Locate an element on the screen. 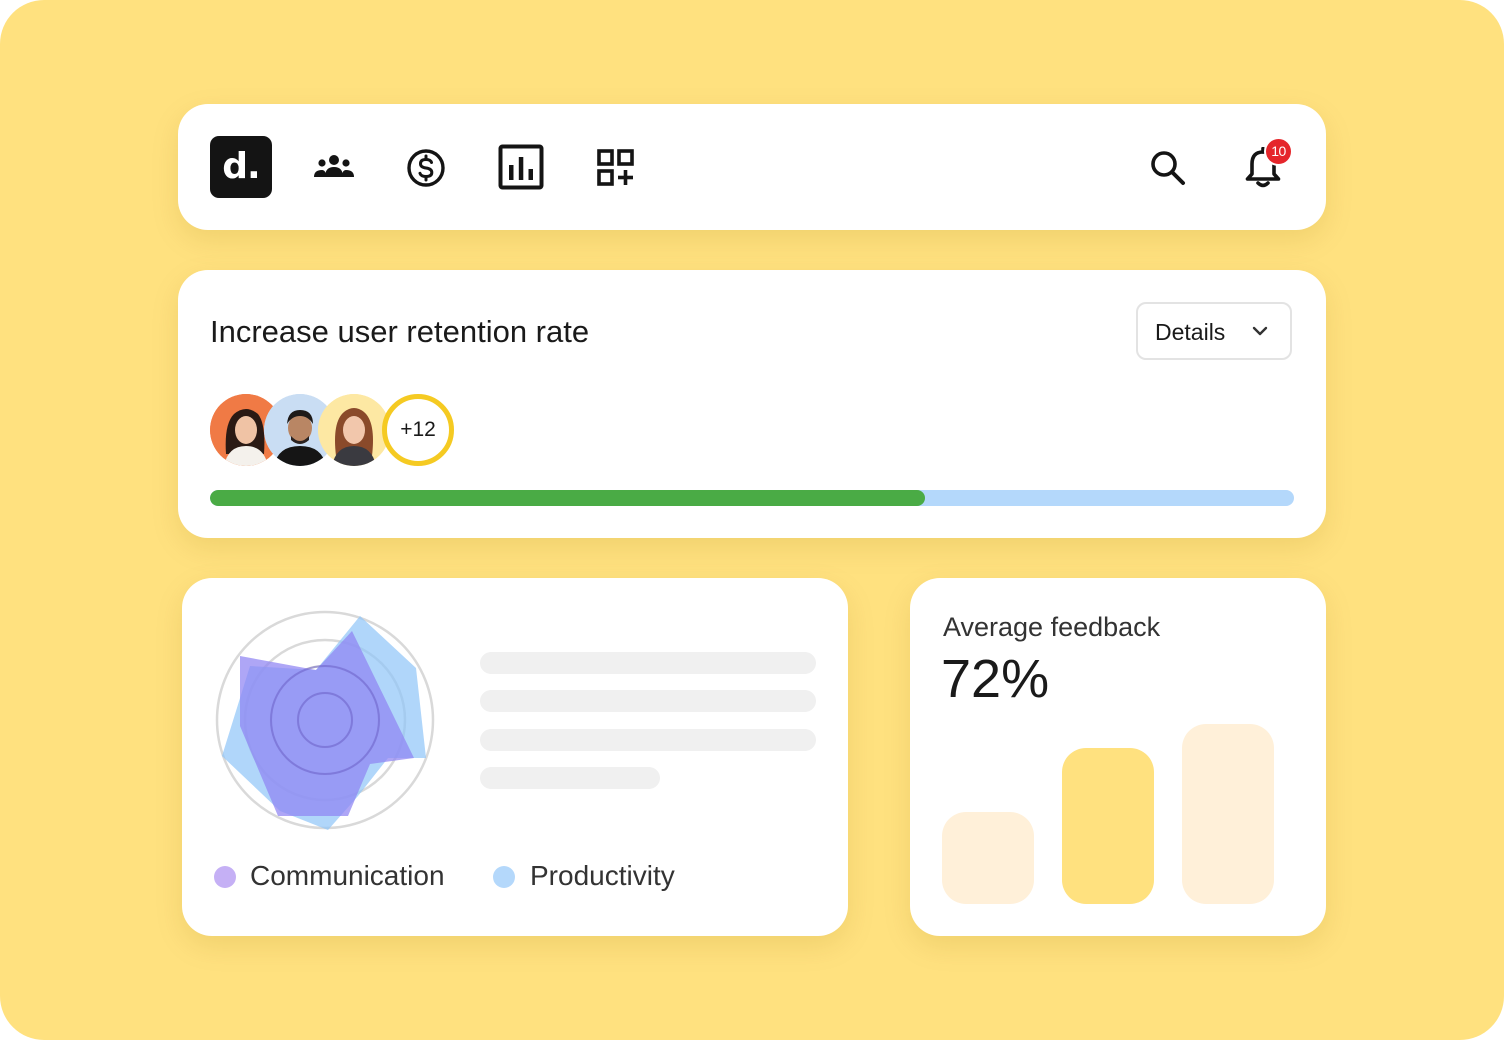 This screenshot has width=1504, height=1040. chevron-down-icon is located at coordinates (1260, 331).